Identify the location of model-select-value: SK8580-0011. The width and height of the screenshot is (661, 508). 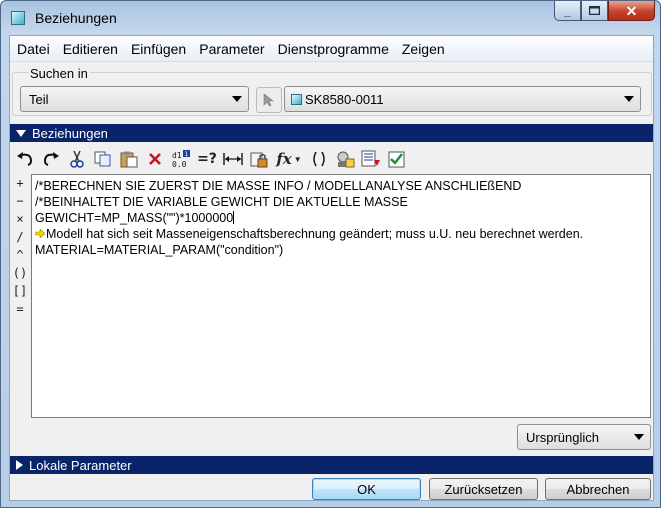
(344, 99).